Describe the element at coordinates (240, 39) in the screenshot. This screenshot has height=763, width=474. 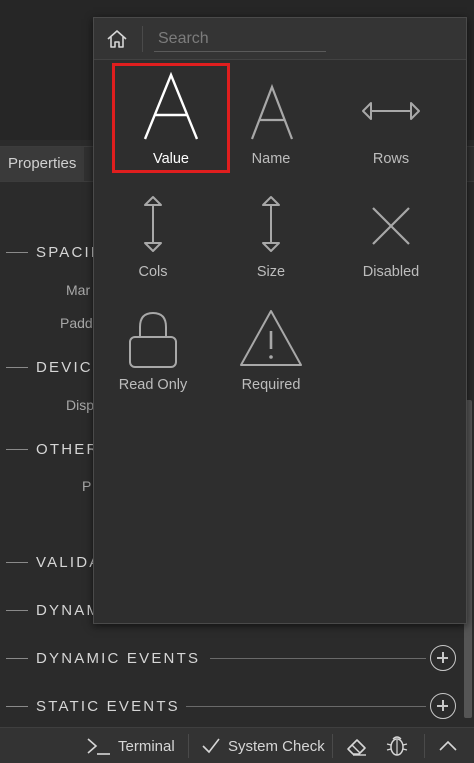
I see `search-input` at that location.